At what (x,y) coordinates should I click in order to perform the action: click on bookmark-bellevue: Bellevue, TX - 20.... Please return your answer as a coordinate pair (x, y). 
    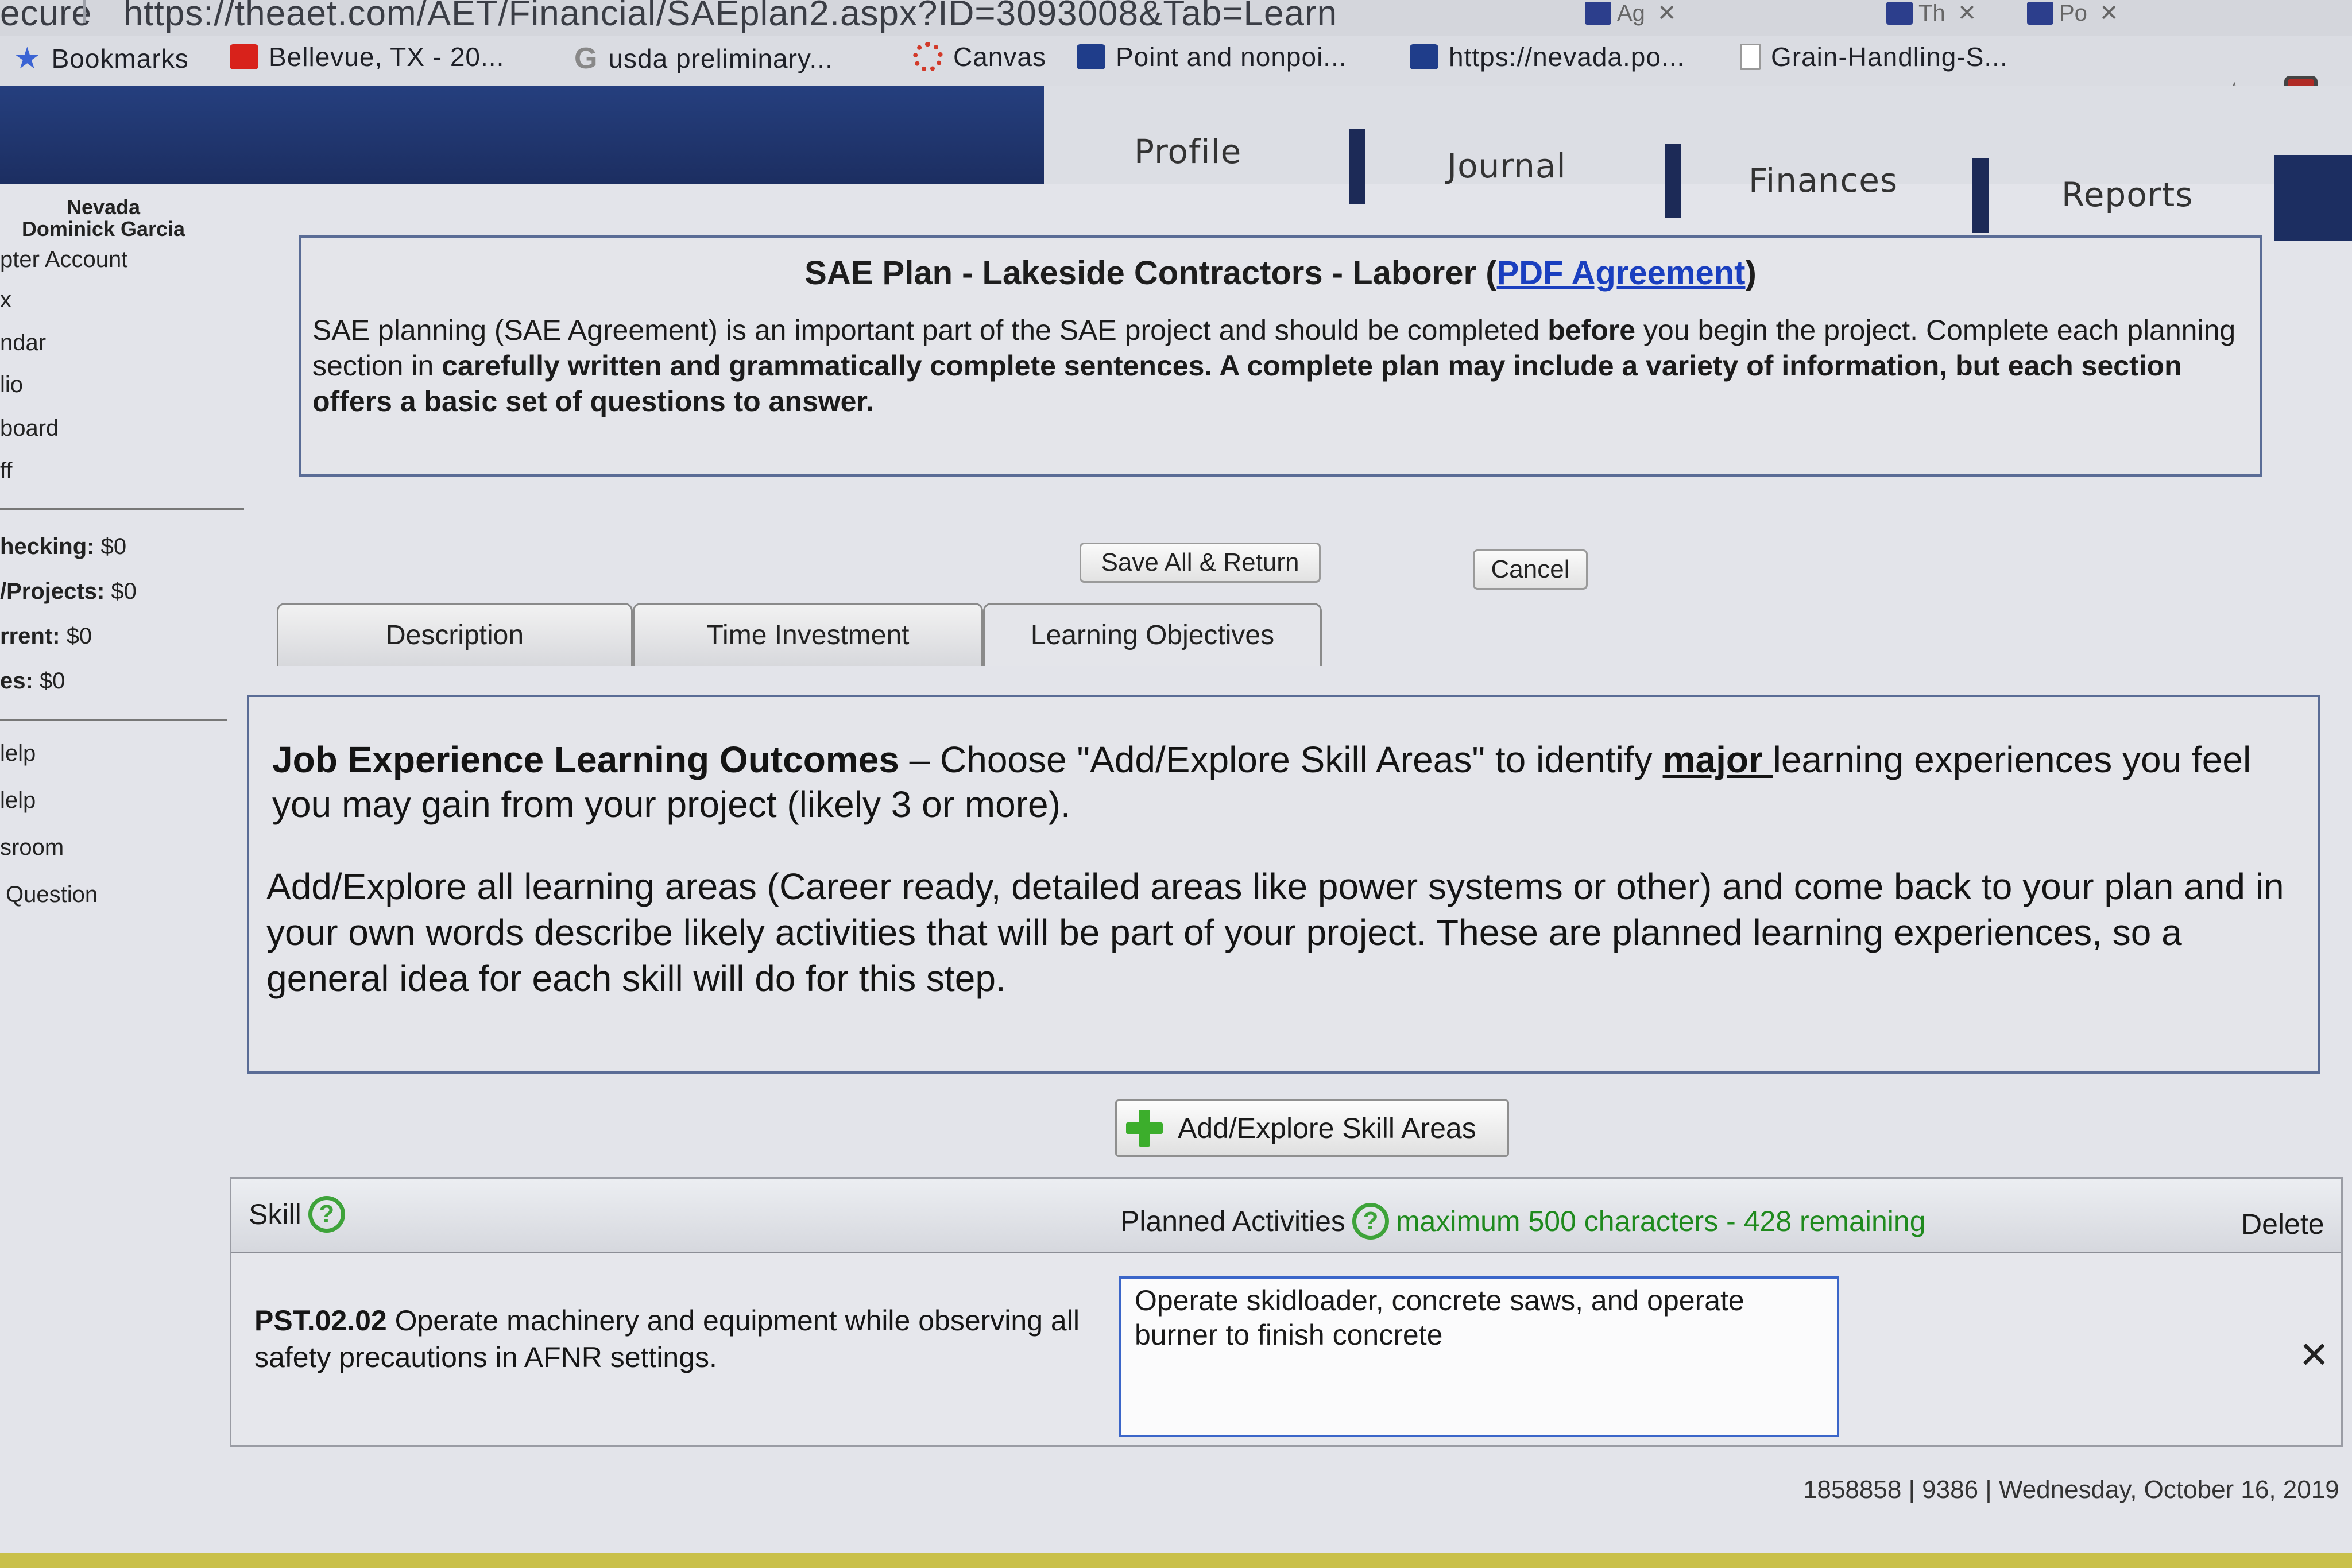
    Looking at the image, I should click on (367, 56).